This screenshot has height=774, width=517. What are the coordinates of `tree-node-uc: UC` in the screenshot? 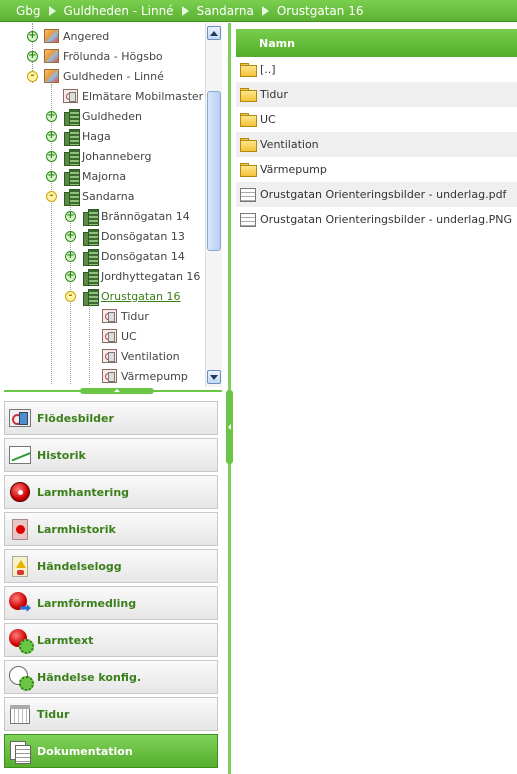 It's located at (119, 336).